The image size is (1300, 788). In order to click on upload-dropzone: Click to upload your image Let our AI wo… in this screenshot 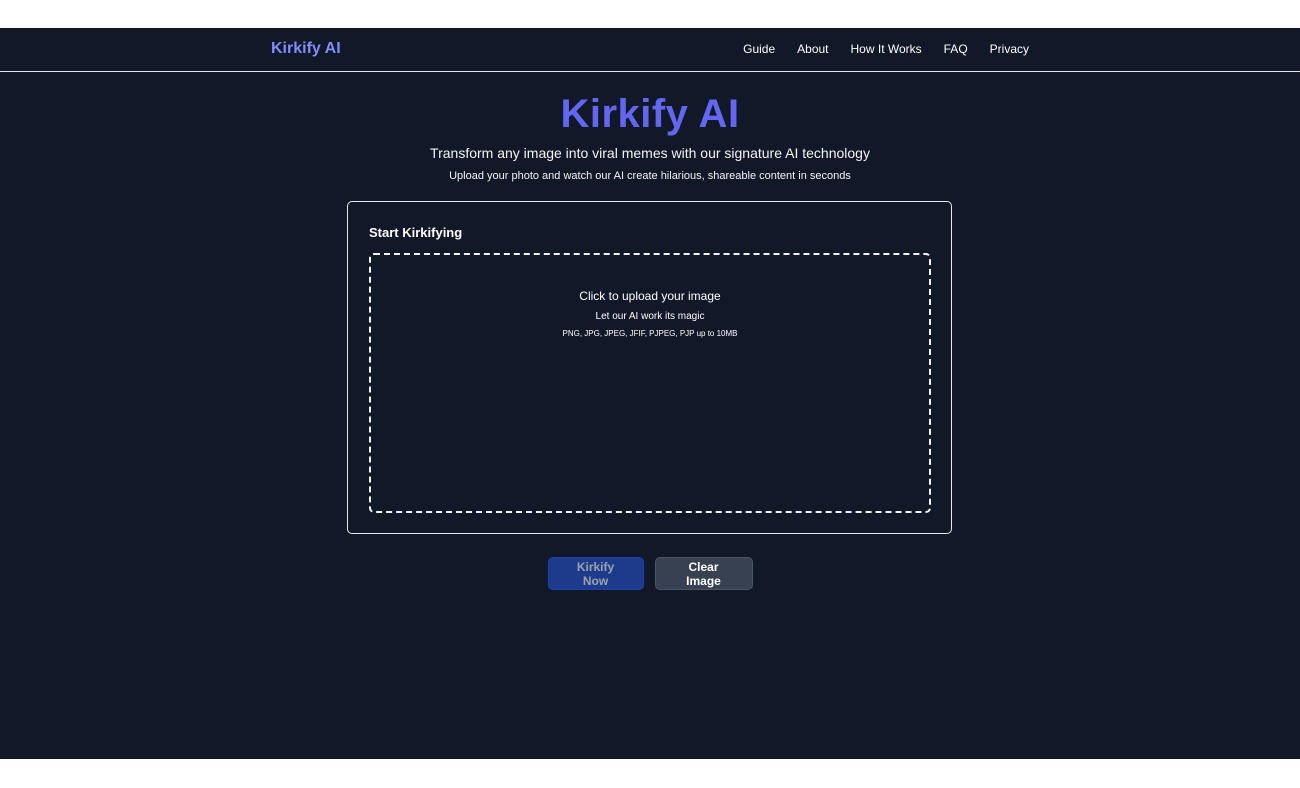, I will do `click(650, 383)`.